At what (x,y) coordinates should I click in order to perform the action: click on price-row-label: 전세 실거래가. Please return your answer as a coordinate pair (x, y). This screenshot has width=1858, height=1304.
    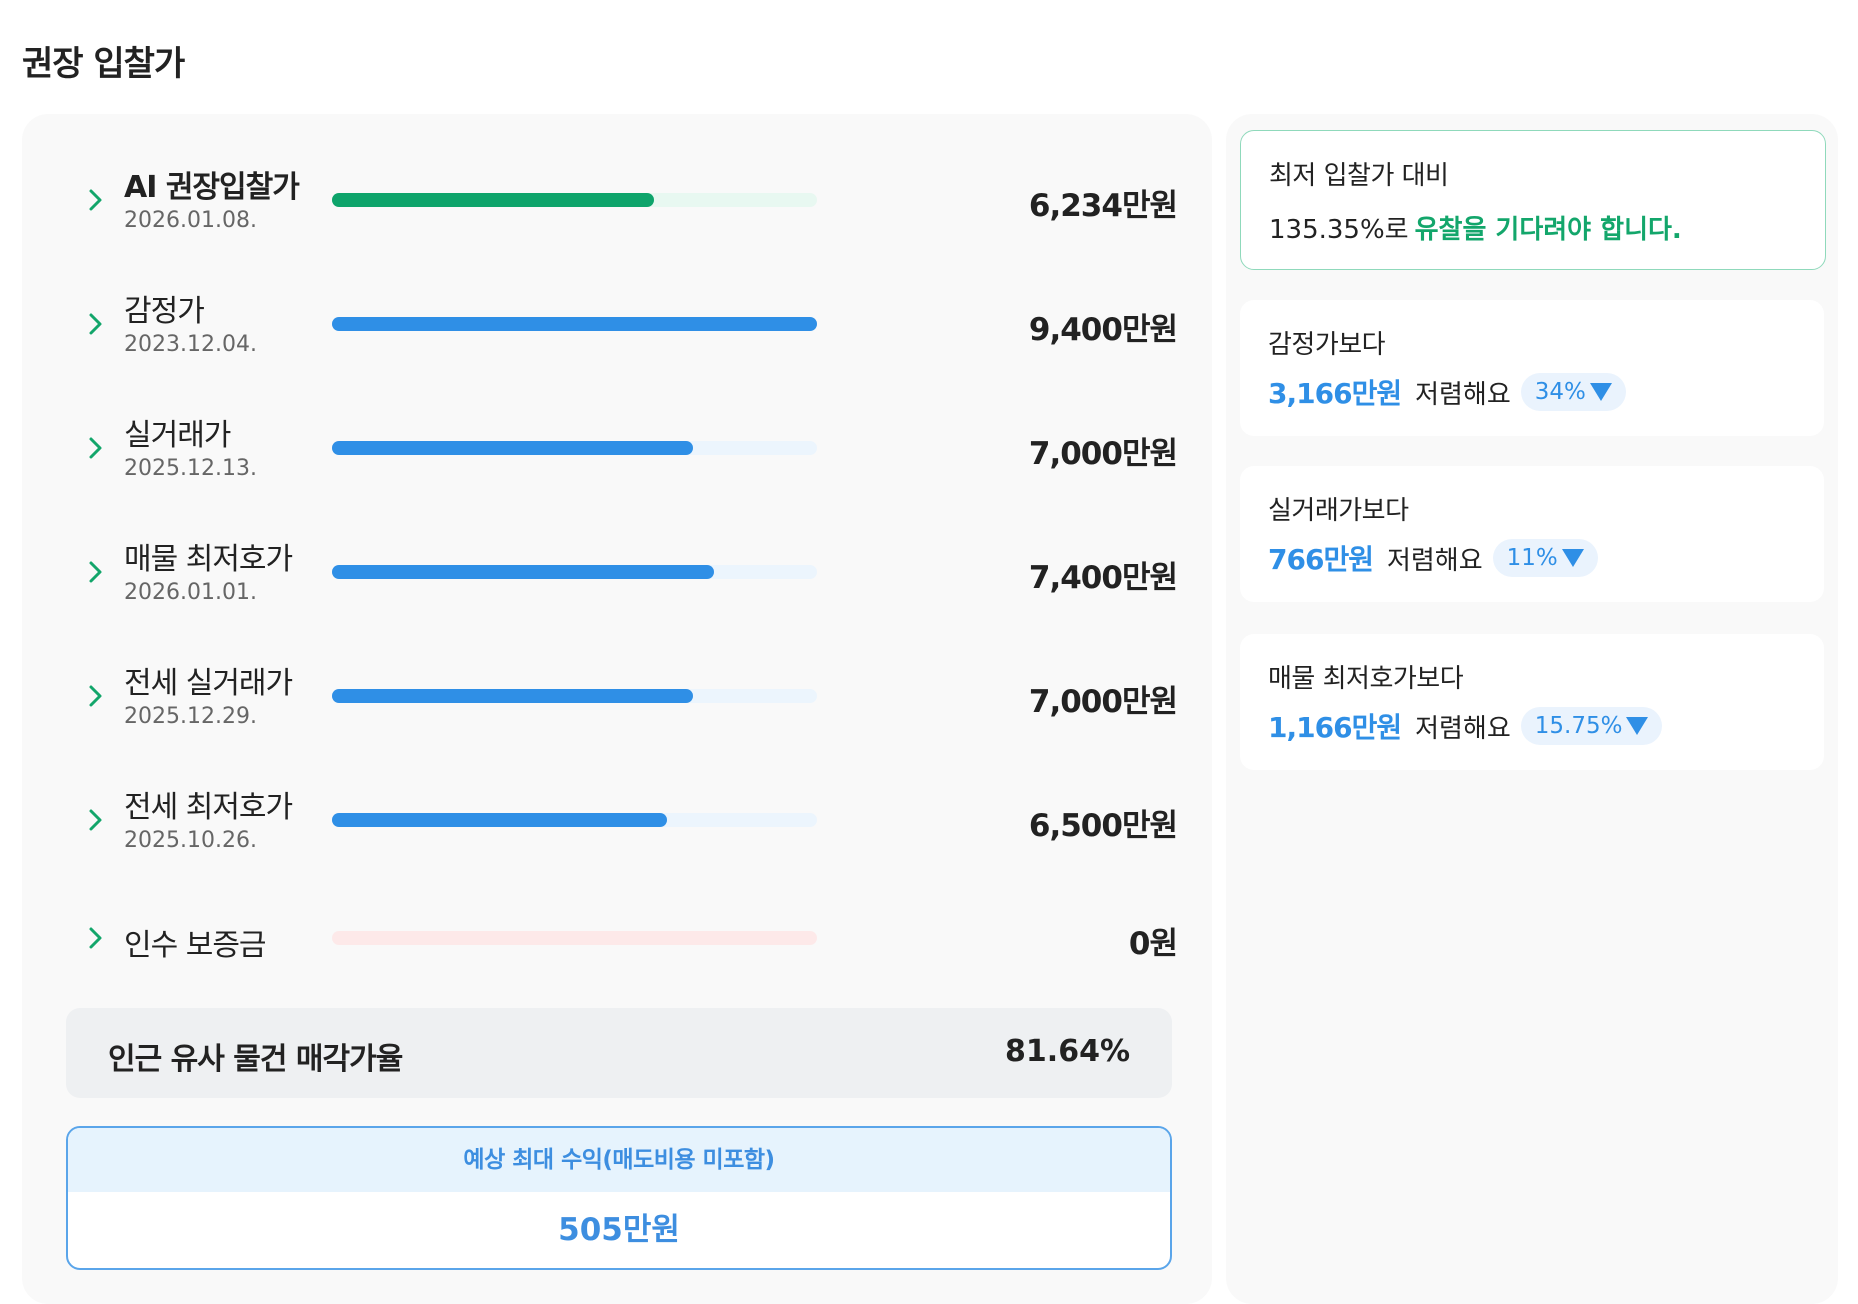
    Looking at the image, I should click on (208, 683).